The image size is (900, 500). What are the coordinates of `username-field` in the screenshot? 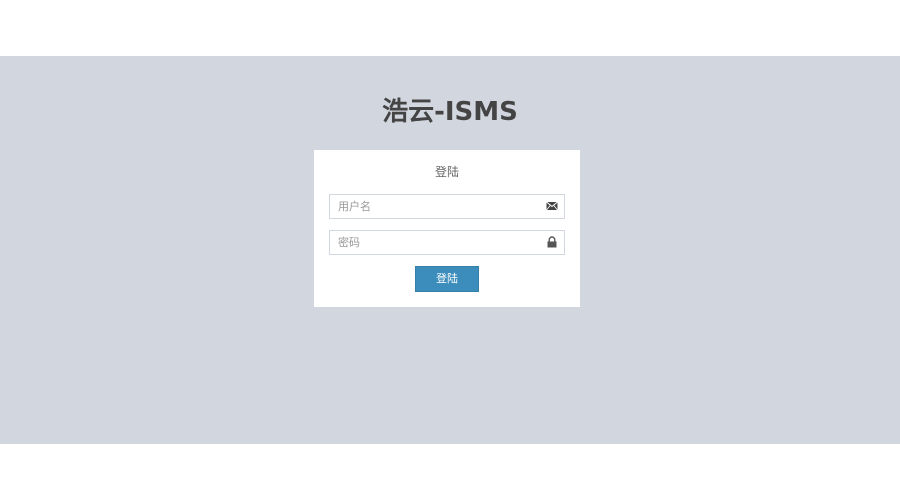 It's located at (447, 206).